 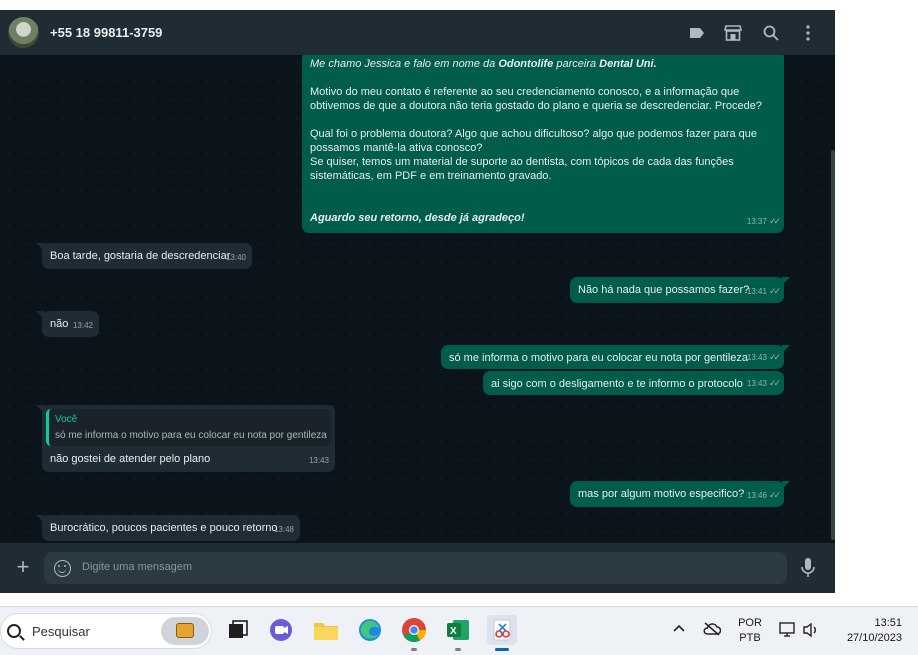 I want to click on message-time: 13:37 ✓✓, so click(x=763, y=221).